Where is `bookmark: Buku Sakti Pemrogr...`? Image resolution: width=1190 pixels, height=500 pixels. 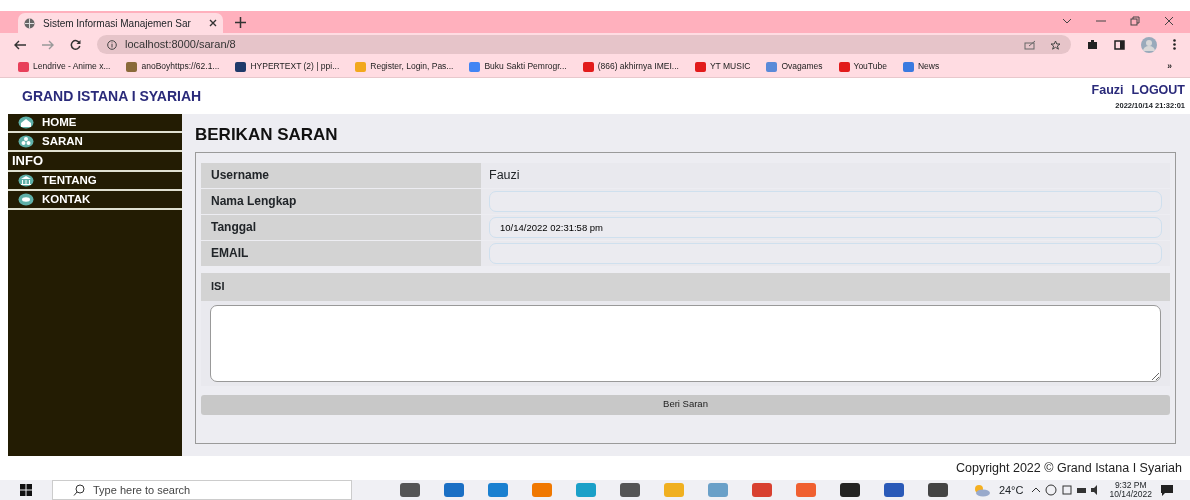
bookmark: Buku Sakti Pemrogr... is located at coordinates (518, 66).